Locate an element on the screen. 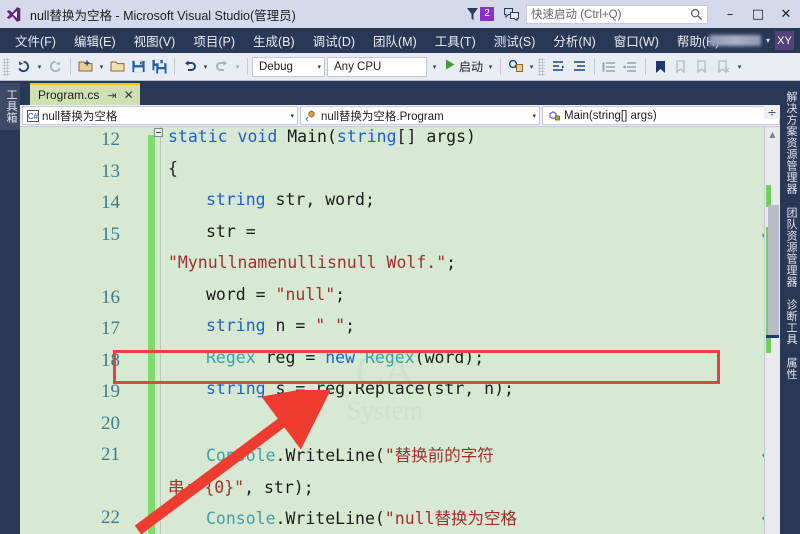  menu-item-project: 项目(P) is located at coordinates (214, 40).